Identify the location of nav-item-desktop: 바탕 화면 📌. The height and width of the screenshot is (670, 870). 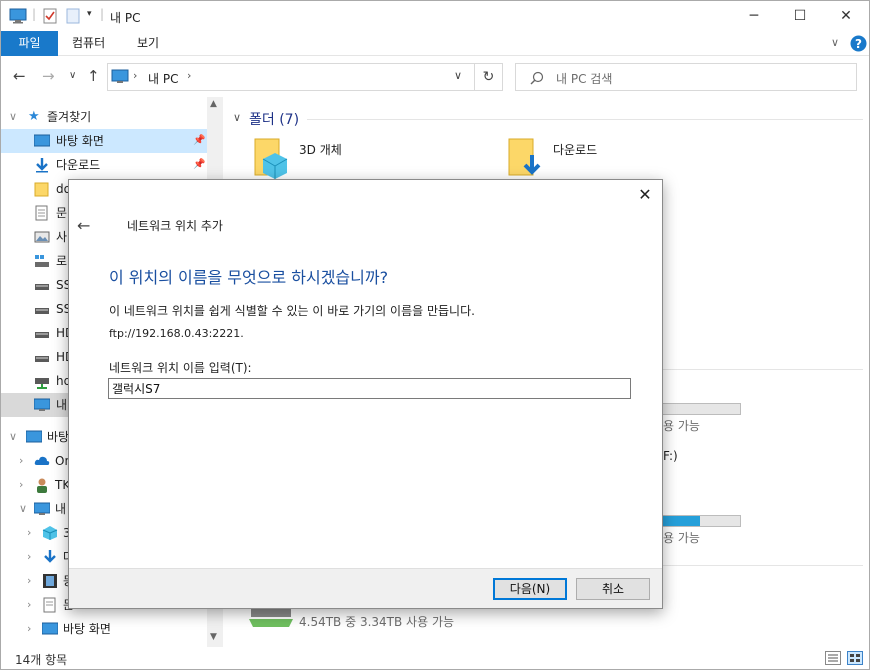
(104, 141).